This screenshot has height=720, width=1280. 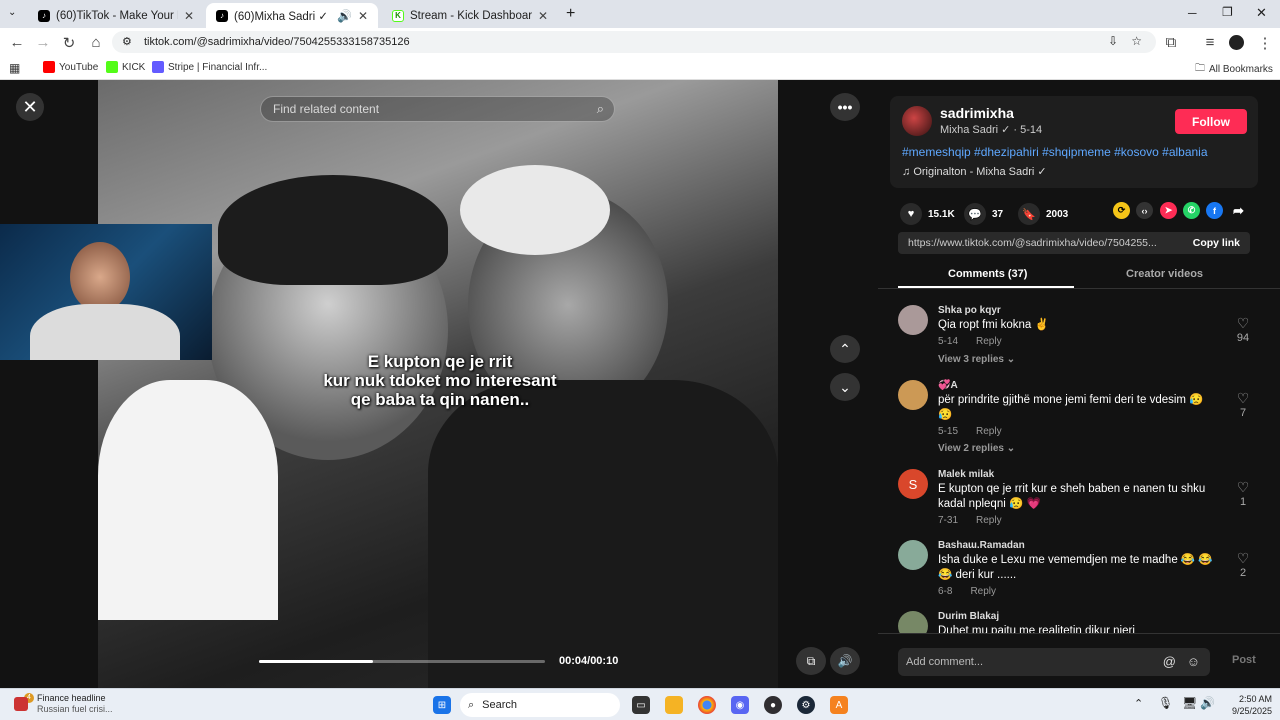 I want to click on comment-like: ♡ 7, so click(x=1243, y=404).